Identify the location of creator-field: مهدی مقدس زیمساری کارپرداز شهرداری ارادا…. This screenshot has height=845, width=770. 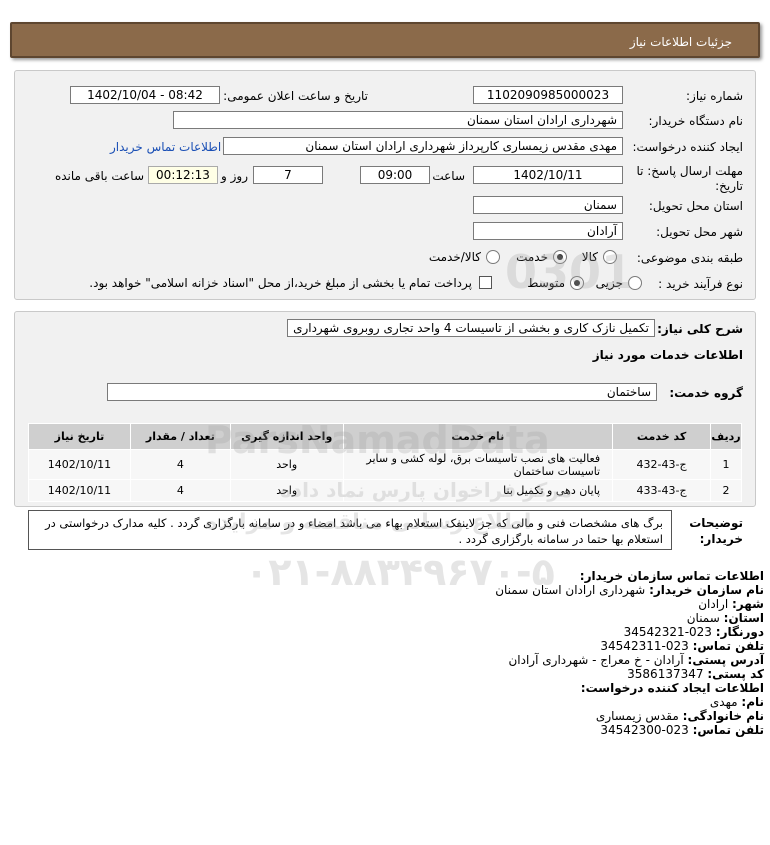
(423, 146).